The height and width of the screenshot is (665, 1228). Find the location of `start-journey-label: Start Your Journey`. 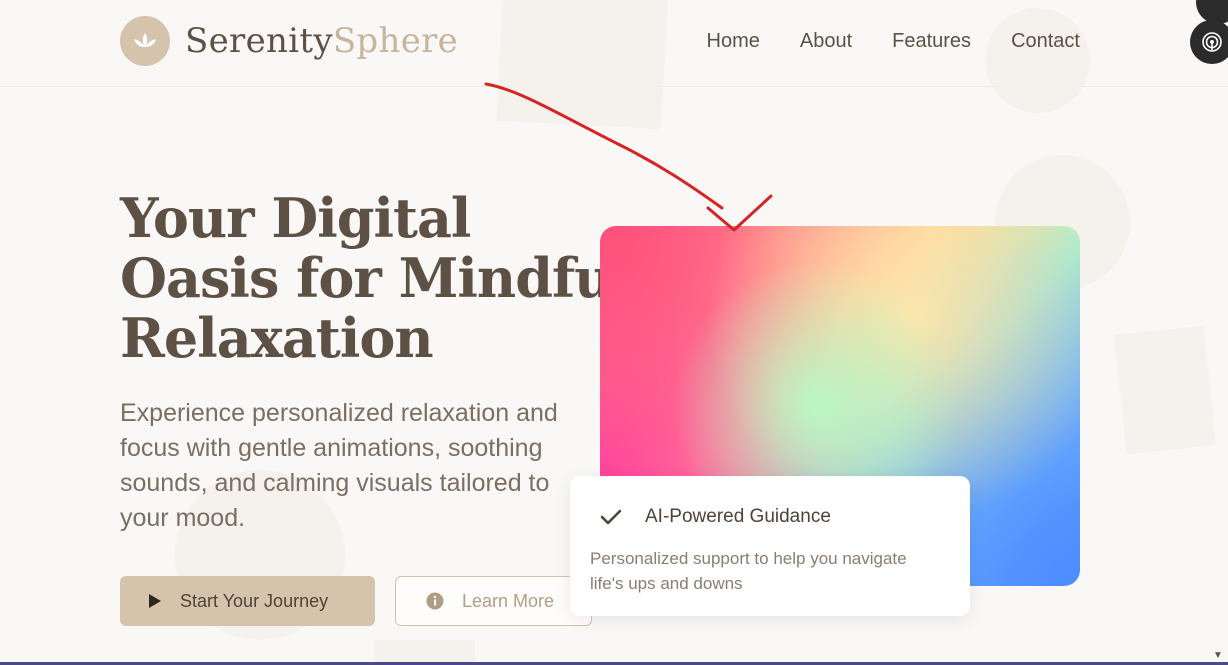

start-journey-label: Start Your Journey is located at coordinates (254, 600).